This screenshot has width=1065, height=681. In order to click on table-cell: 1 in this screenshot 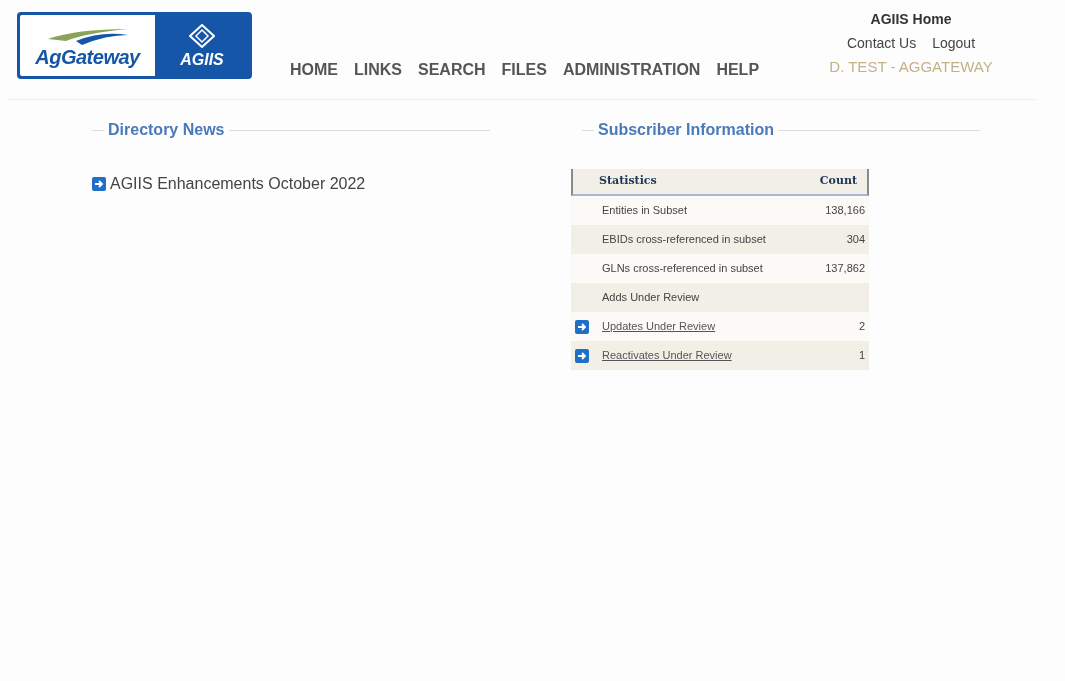, I will do `click(861, 355)`.